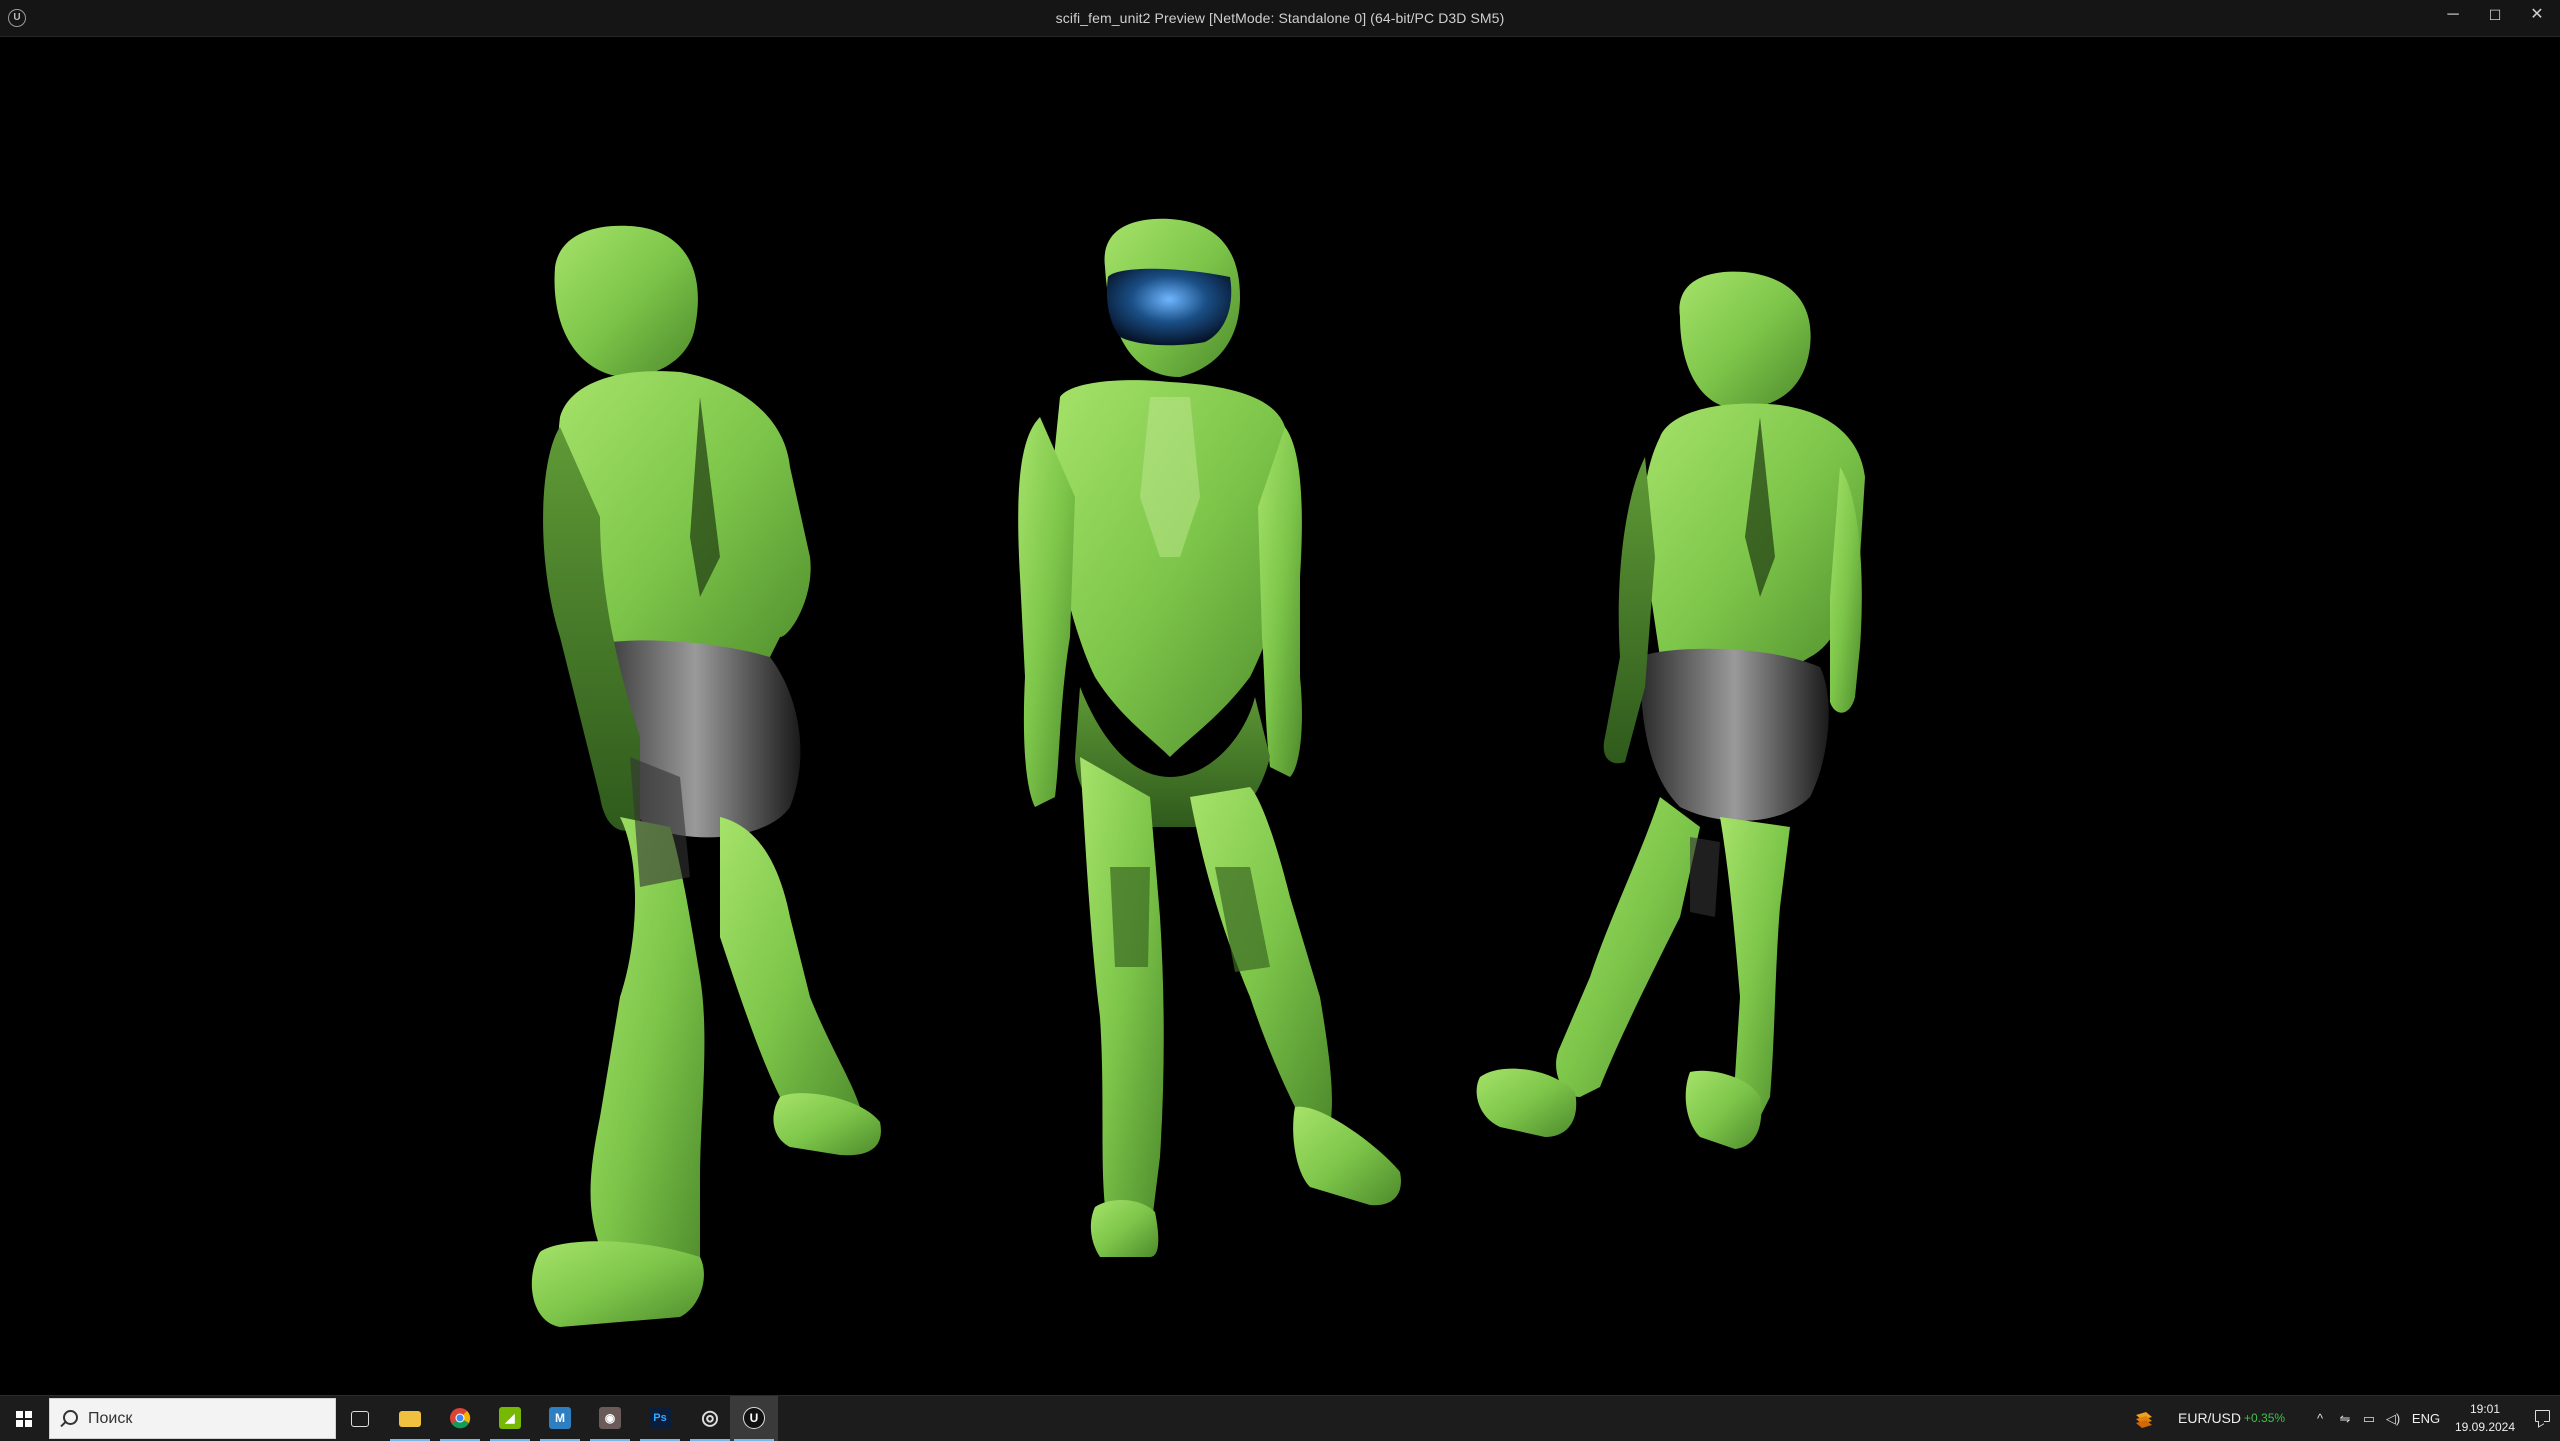 This screenshot has height=1441, width=2560. What do you see at coordinates (2426, 1418) in the screenshot?
I see `input-language: ENG` at bounding box center [2426, 1418].